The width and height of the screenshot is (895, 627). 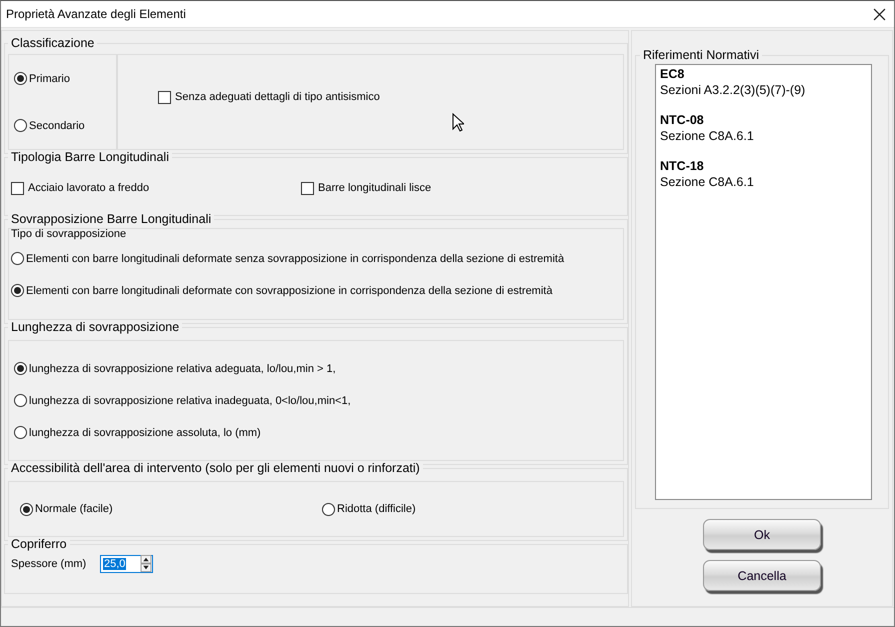 What do you see at coordinates (57, 126) in the screenshot?
I see `option-label: Secondario` at bounding box center [57, 126].